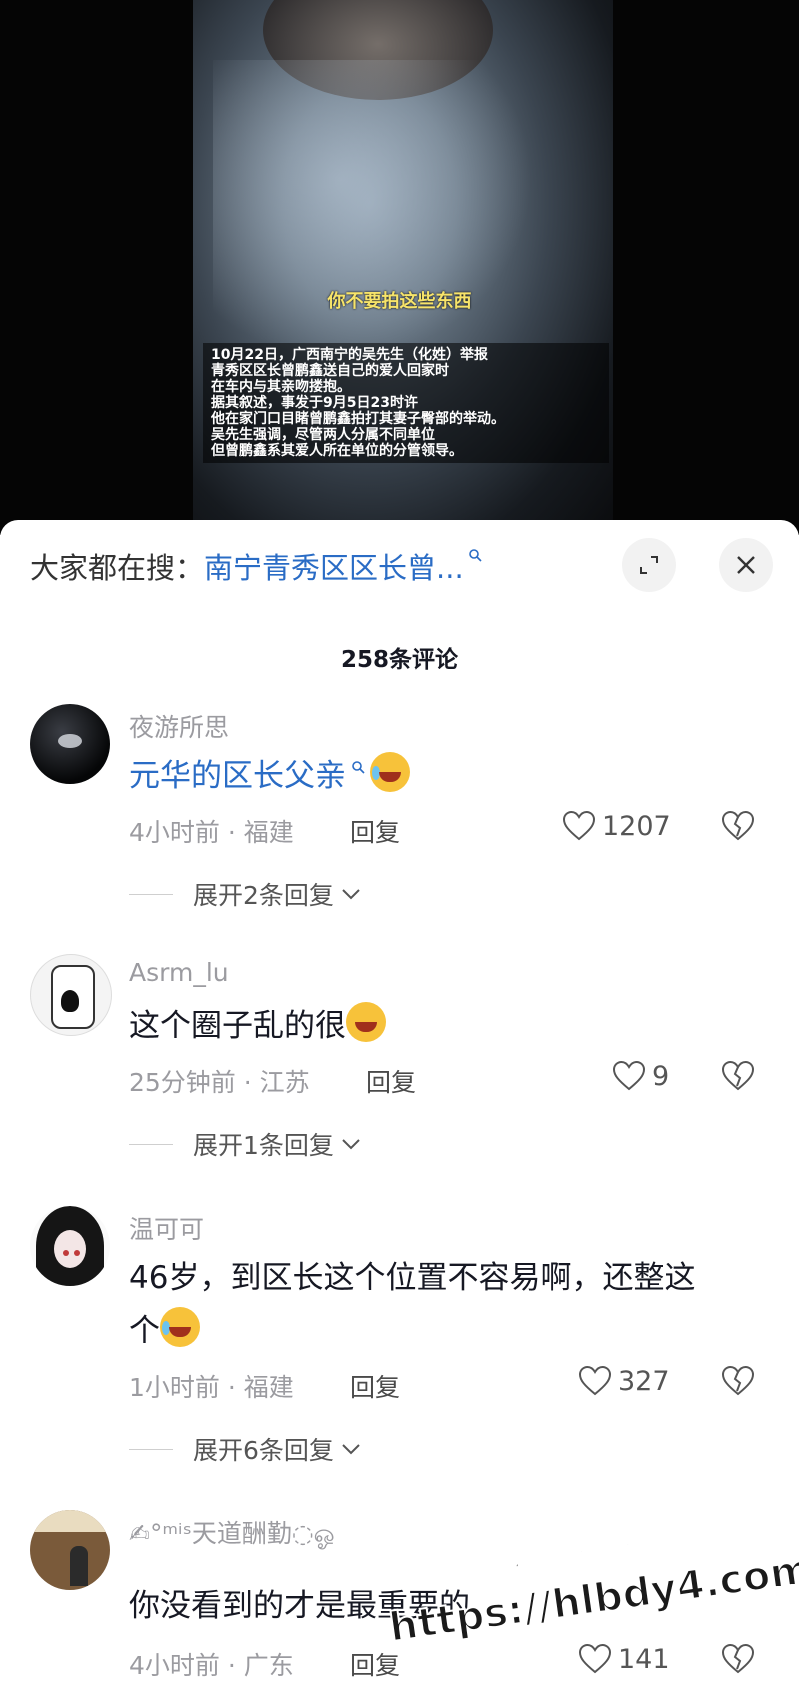 This screenshot has height=1686, width=799. What do you see at coordinates (444, 1305) in the screenshot?
I see `comment-text: 46岁，到区长这个位置不容易啊，还整这 个` at bounding box center [444, 1305].